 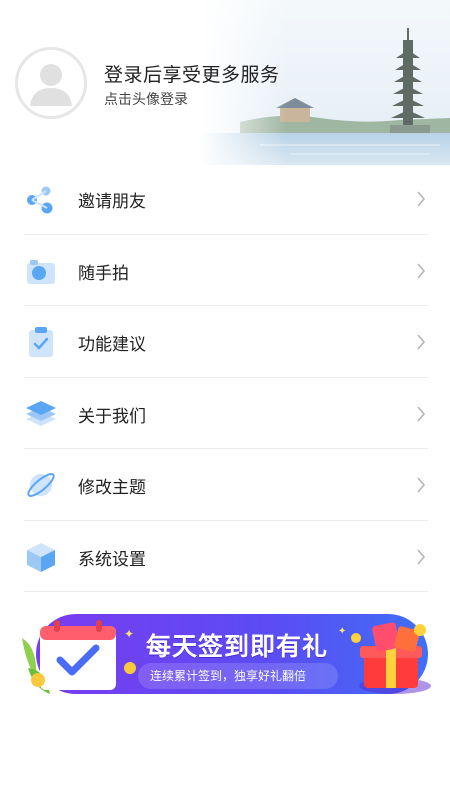 What do you see at coordinates (112, 559) in the screenshot?
I see `menu-item-label: 系统设置` at bounding box center [112, 559].